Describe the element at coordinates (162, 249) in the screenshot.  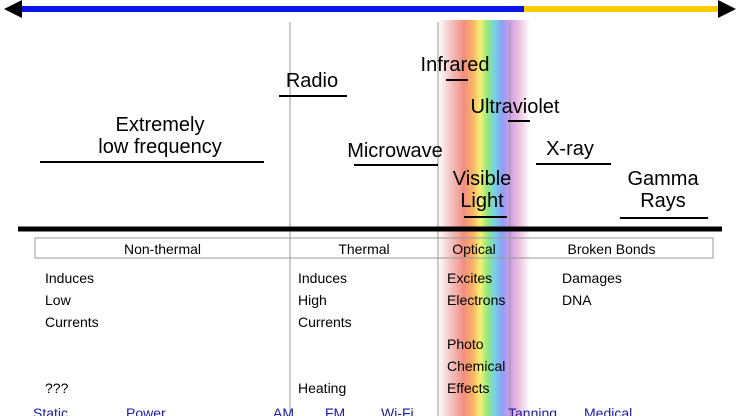
I see `category-nonthermal: Non-thermal` at that location.